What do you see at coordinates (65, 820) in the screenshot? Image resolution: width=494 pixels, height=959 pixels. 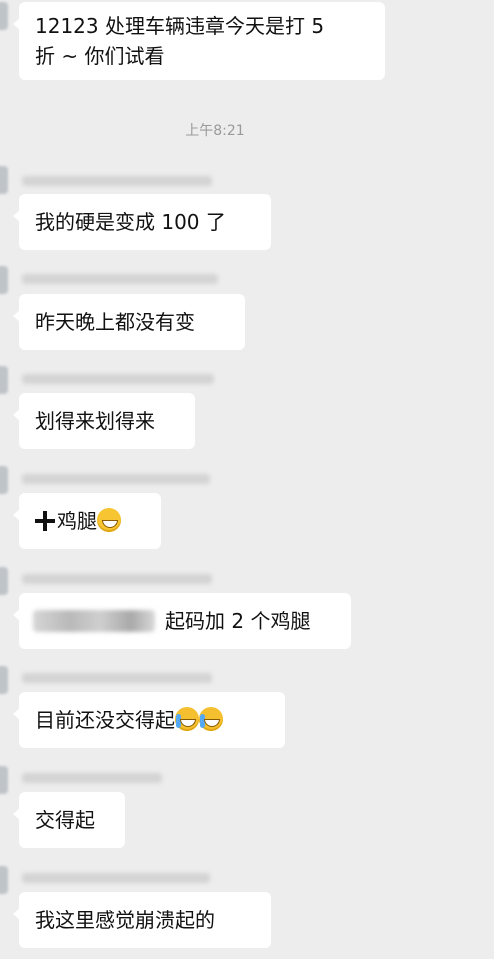 I see `message-text: 交得起` at bounding box center [65, 820].